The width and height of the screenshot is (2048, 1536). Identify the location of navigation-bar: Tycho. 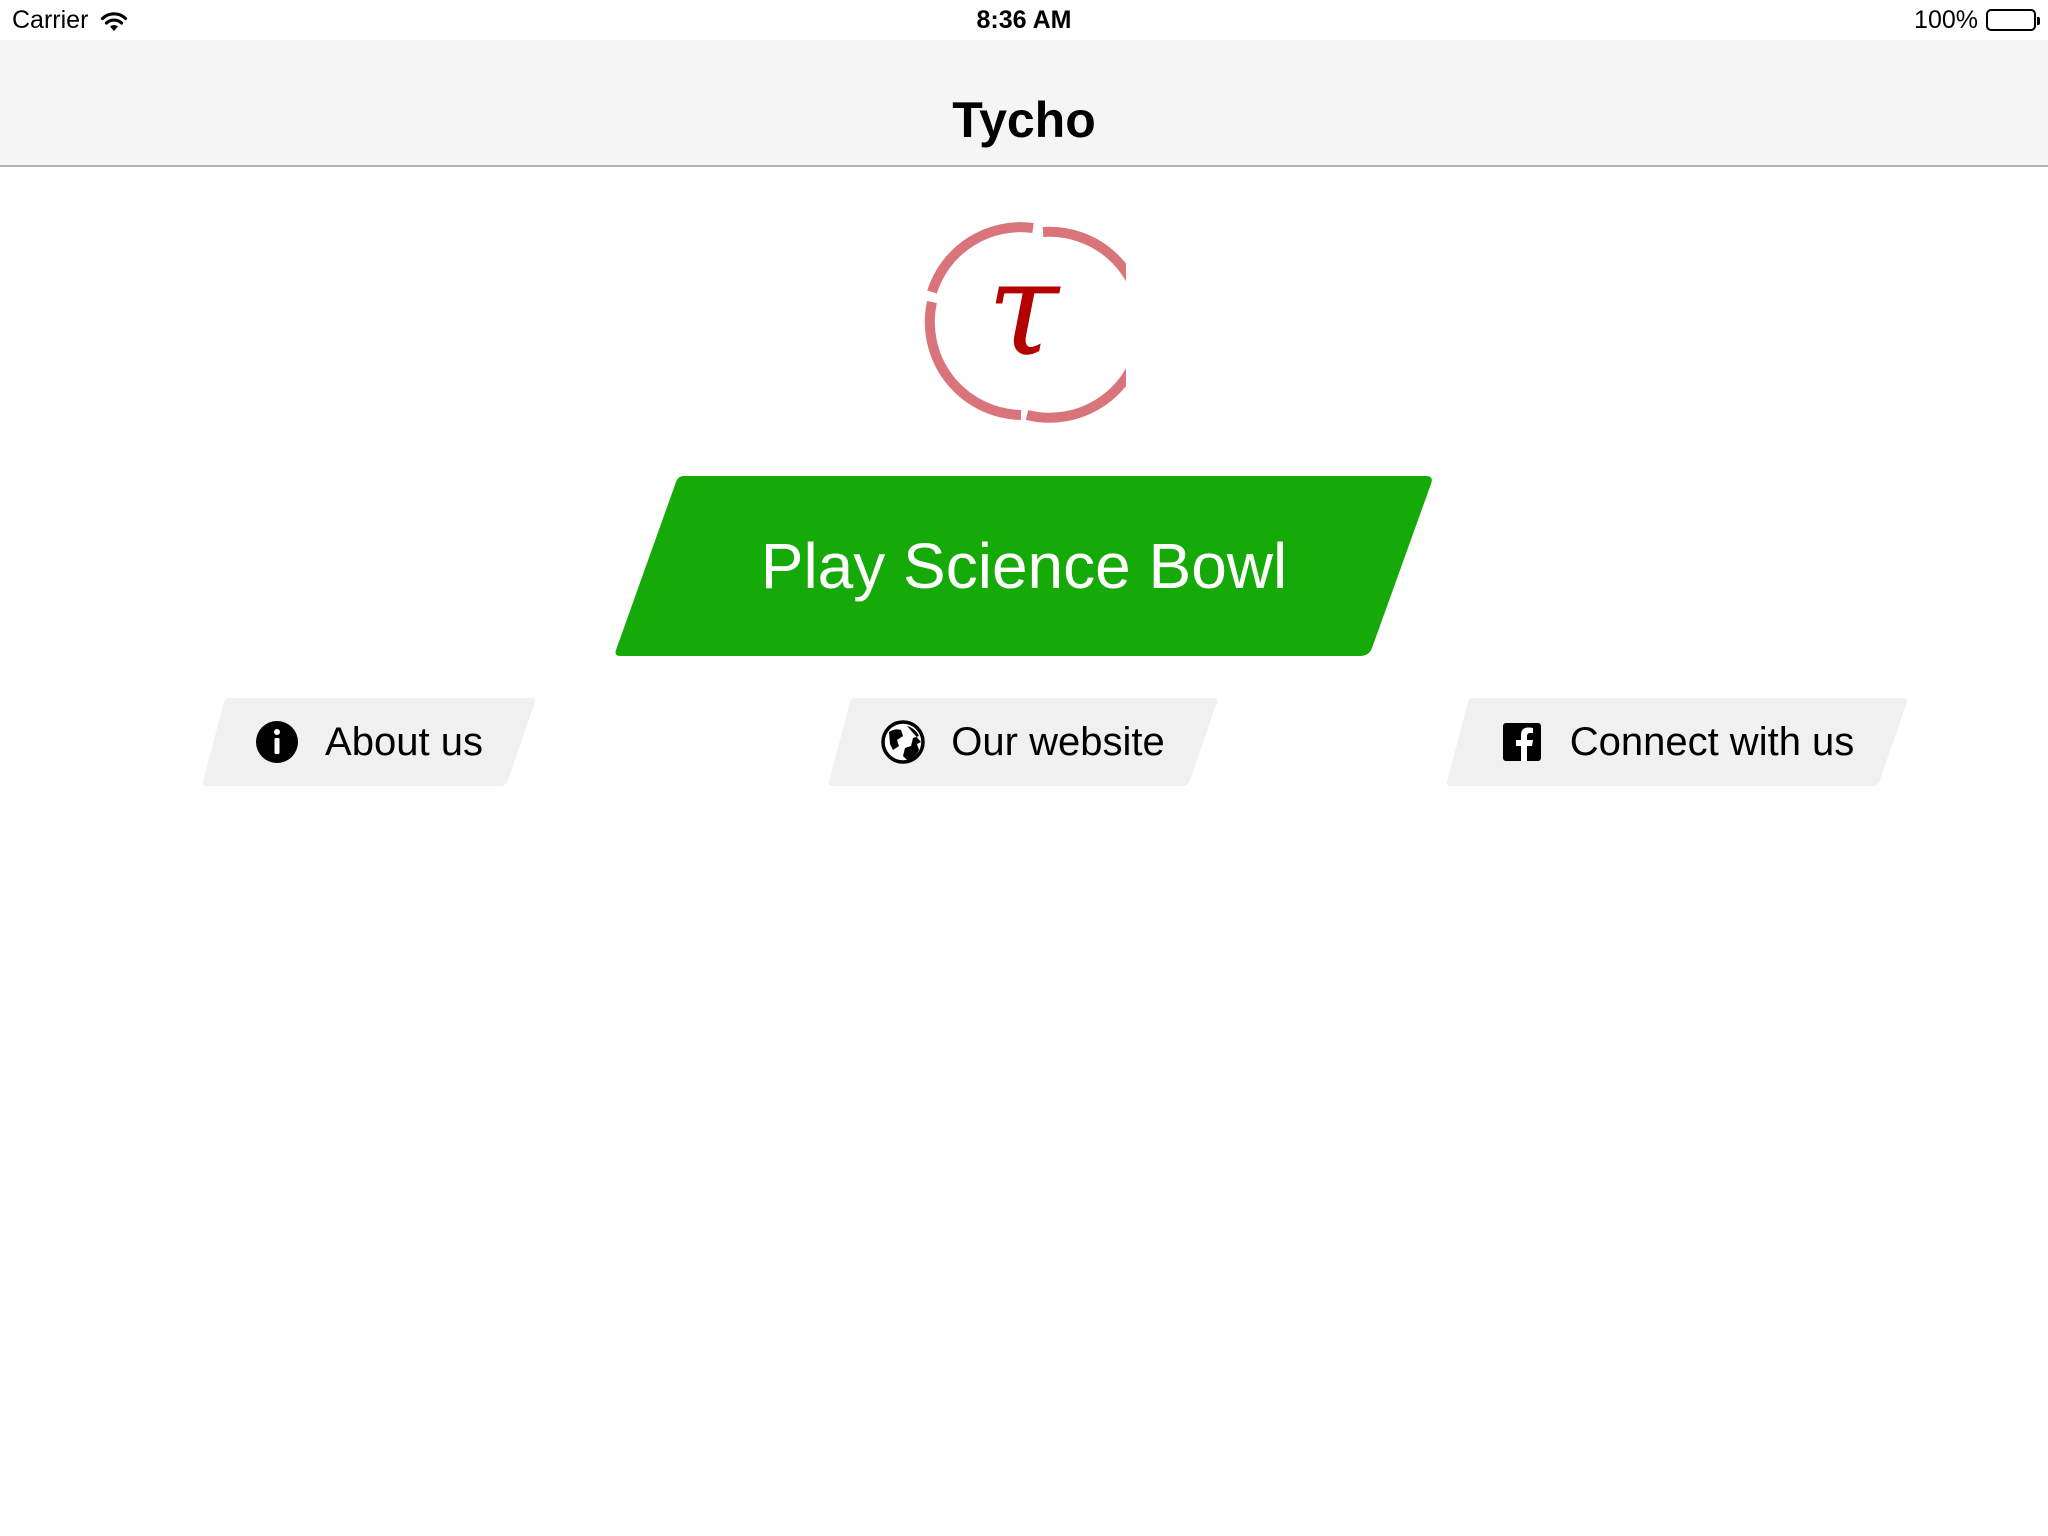
(1024, 103).